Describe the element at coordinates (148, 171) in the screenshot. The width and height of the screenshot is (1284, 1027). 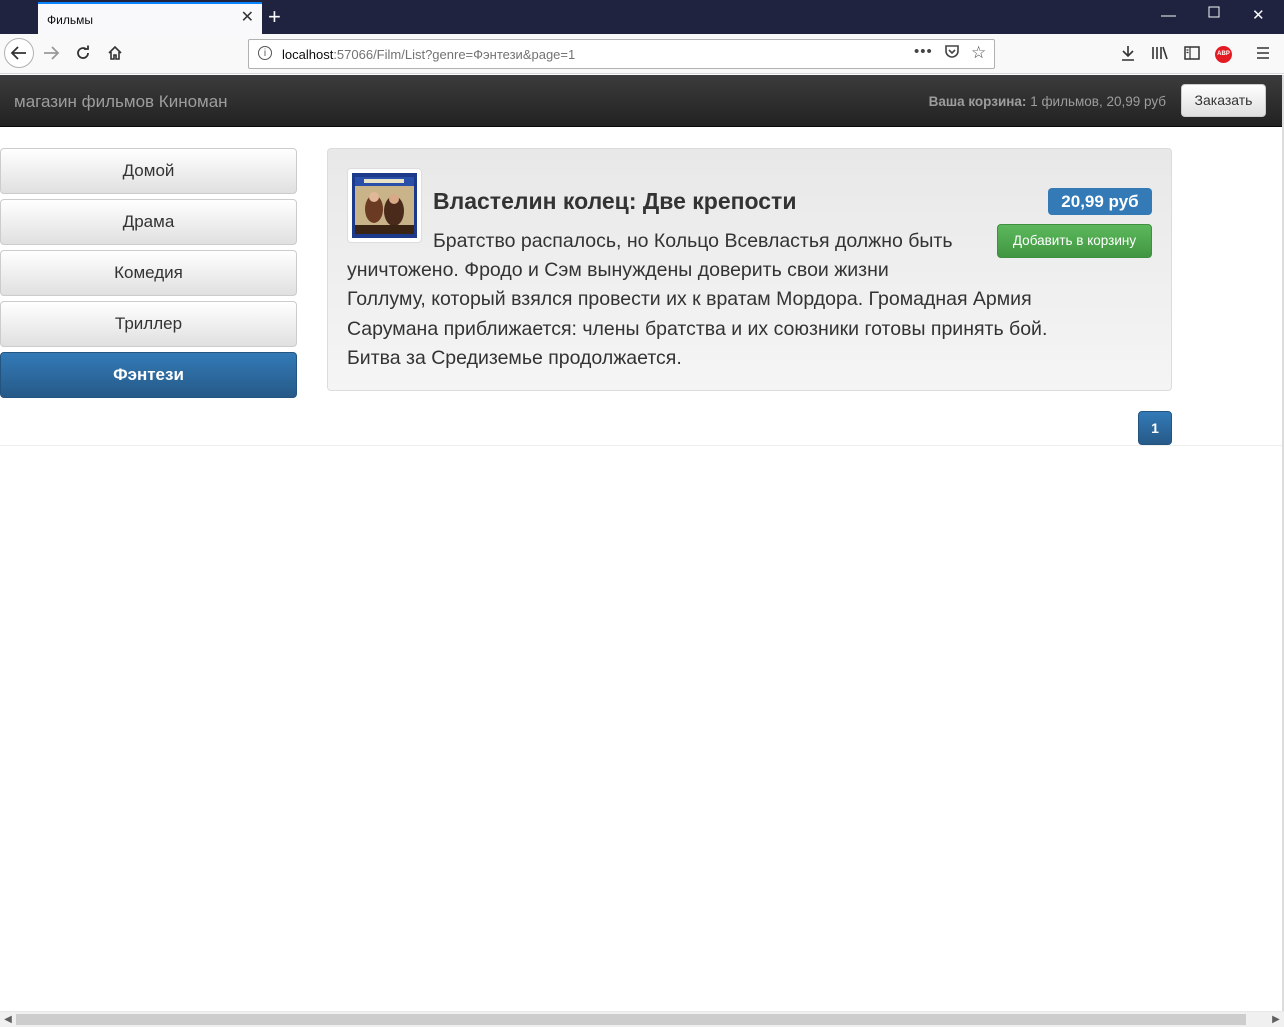
I see `category-home-button: Домой` at that location.